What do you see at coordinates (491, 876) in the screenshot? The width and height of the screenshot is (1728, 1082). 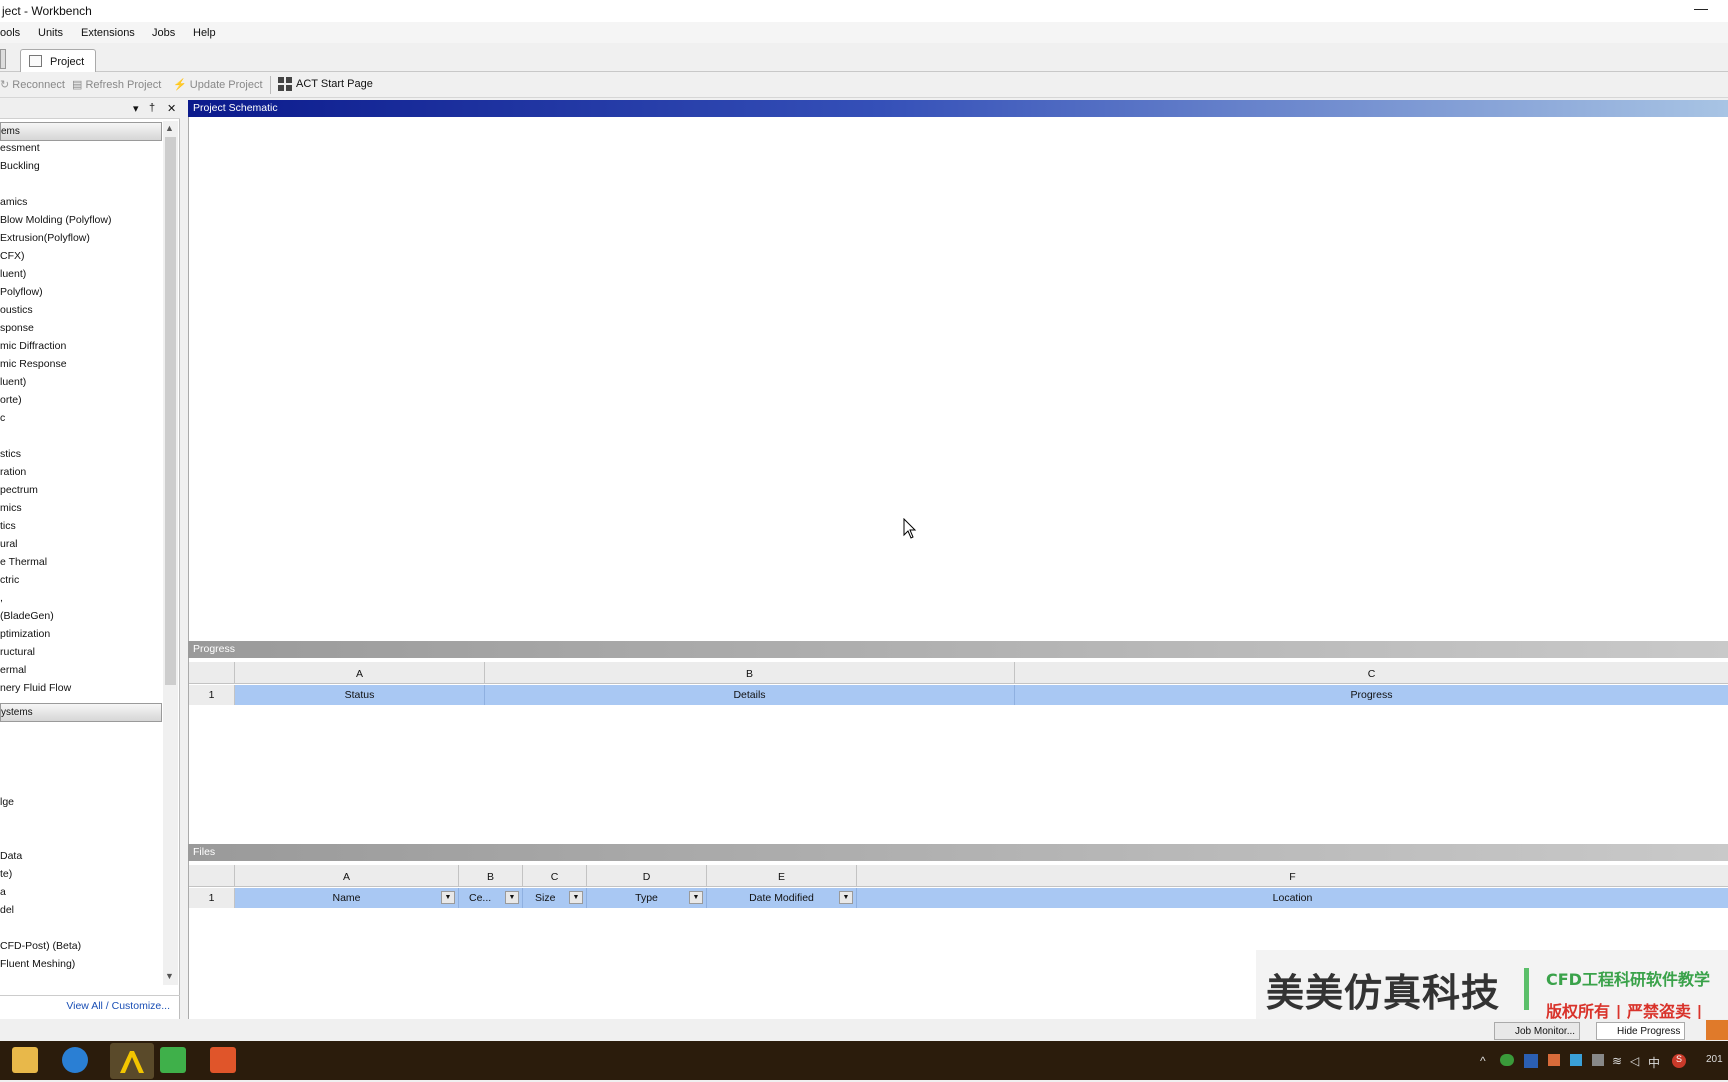 I see `files-col-b: B` at bounding box center [491, 876].